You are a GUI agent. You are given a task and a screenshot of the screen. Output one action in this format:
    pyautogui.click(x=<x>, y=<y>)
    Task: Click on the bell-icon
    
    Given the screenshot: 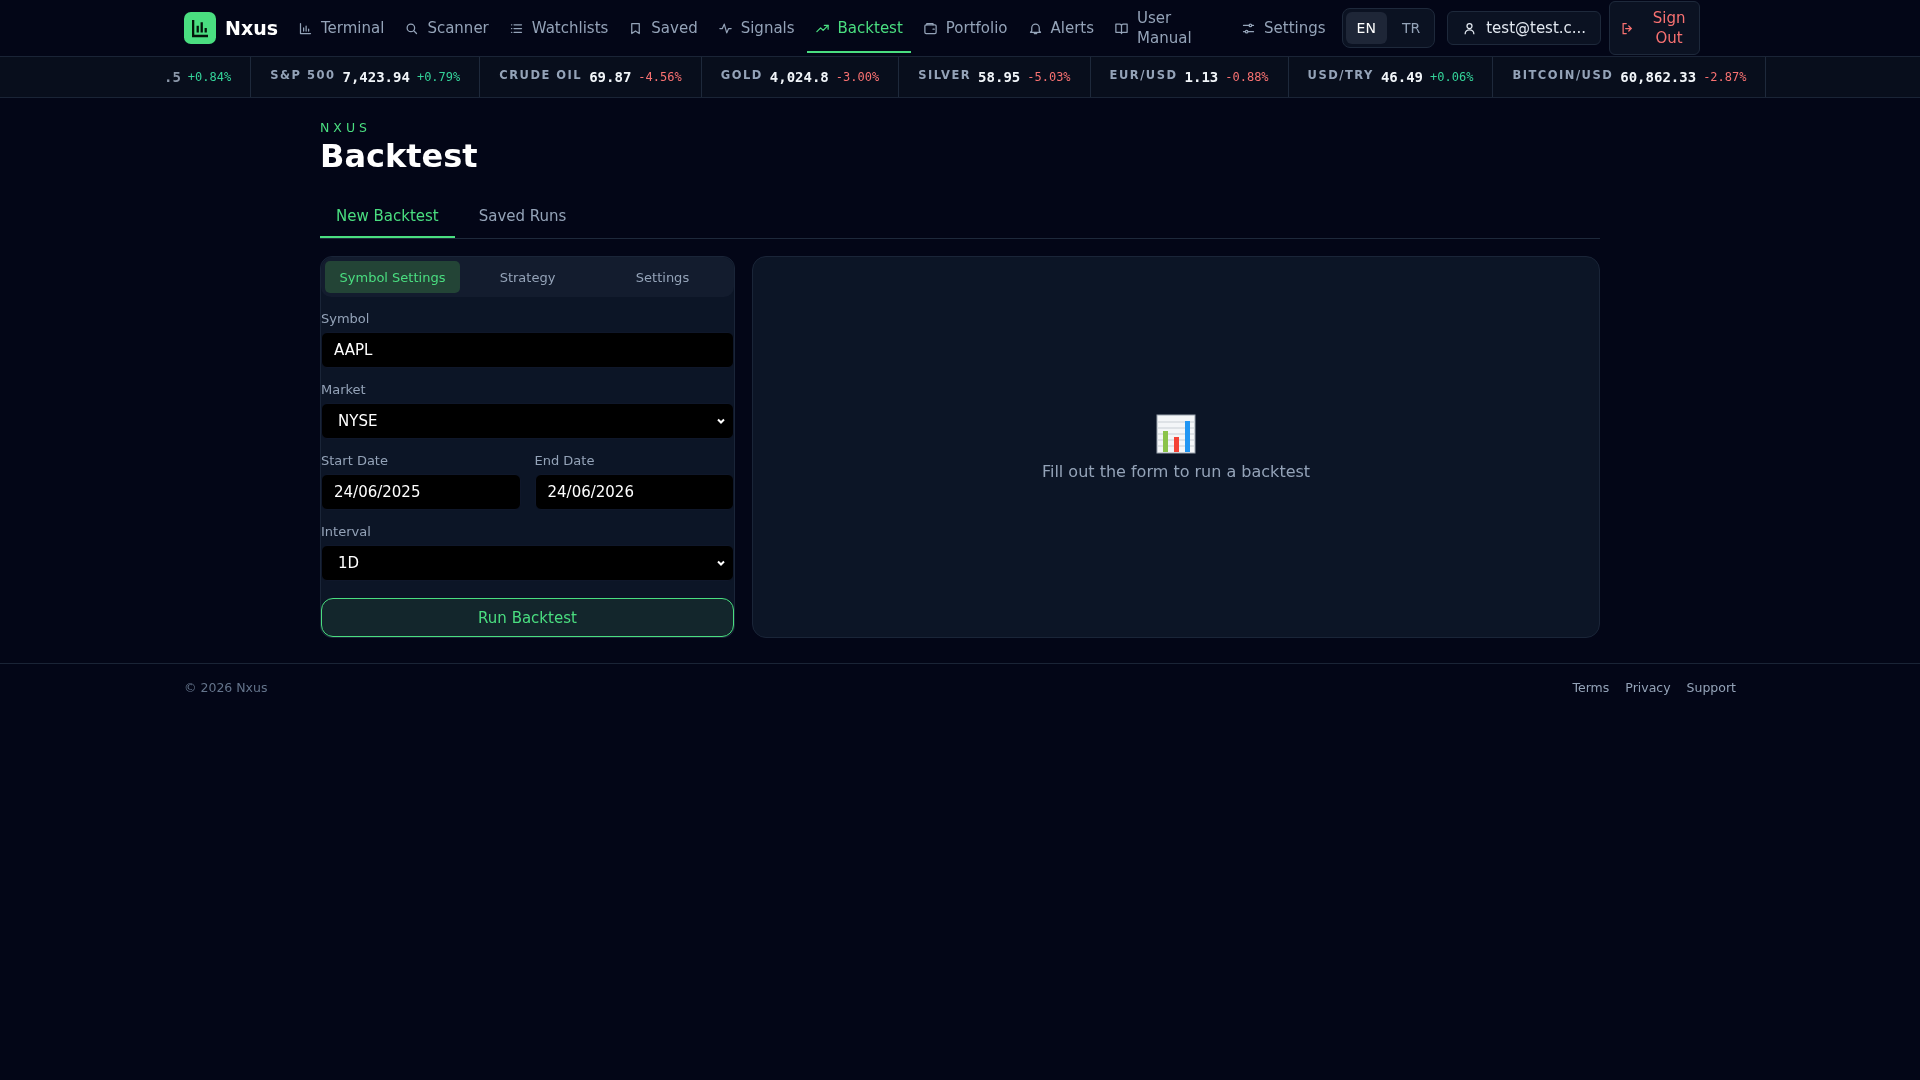 What is the action you would take?
    pyautogui.click(x=1035, y=28)
    